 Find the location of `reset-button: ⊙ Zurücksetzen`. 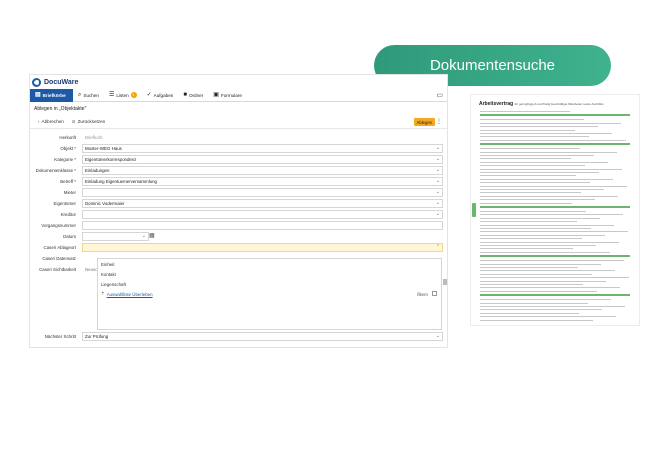

reset-button: ⊙ Zurücksetzen is located at coordinates (88, 122).